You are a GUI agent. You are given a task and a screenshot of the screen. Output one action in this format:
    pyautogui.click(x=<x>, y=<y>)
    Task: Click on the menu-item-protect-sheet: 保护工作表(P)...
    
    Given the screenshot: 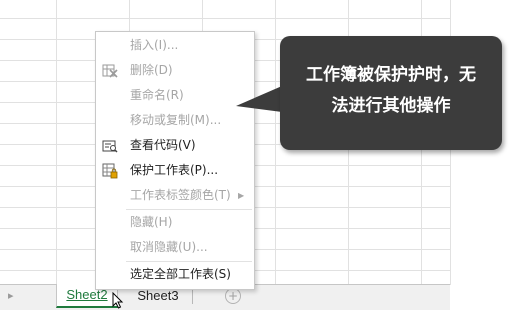 What is the action you would take?
    pyautogui.click(x=175, y=170)
    